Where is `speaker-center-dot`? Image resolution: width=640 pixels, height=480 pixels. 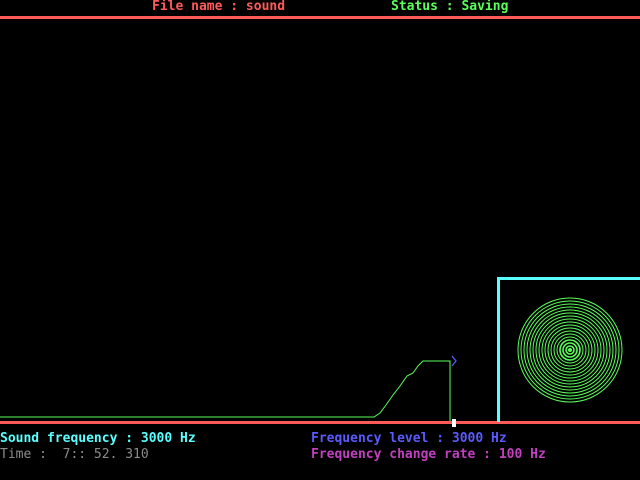
speaker-center-dot is located at coordinates (570, 350).